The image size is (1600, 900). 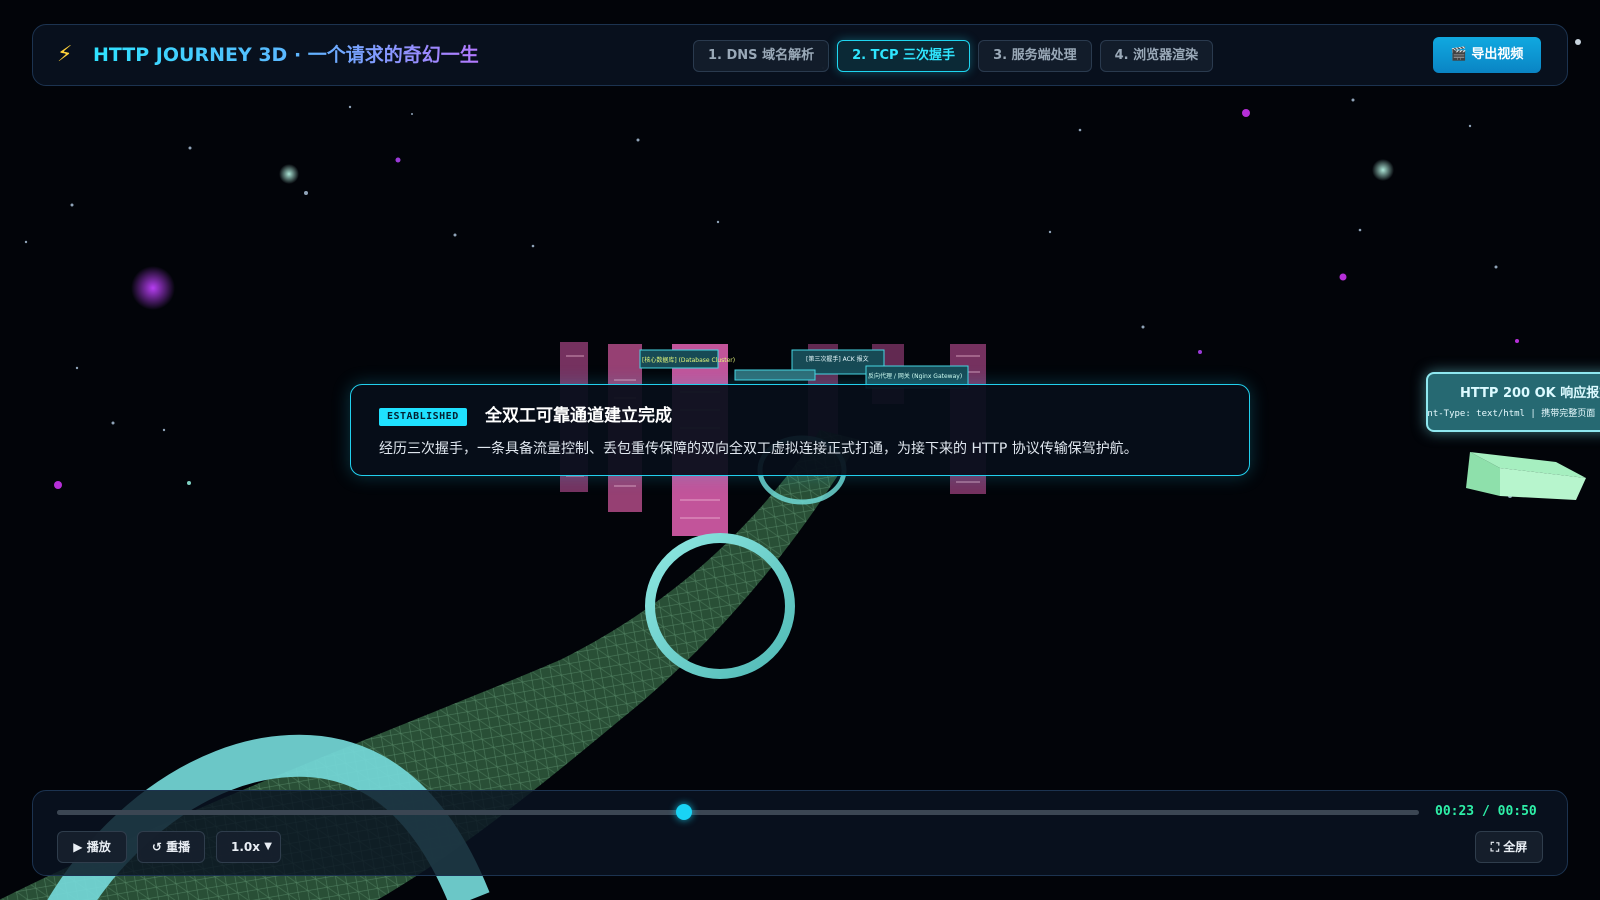 What do you see at coordinates (65, 54) in the screenshot?
I see `lightning-icon: ⚡` at bounding box center [65, 54].